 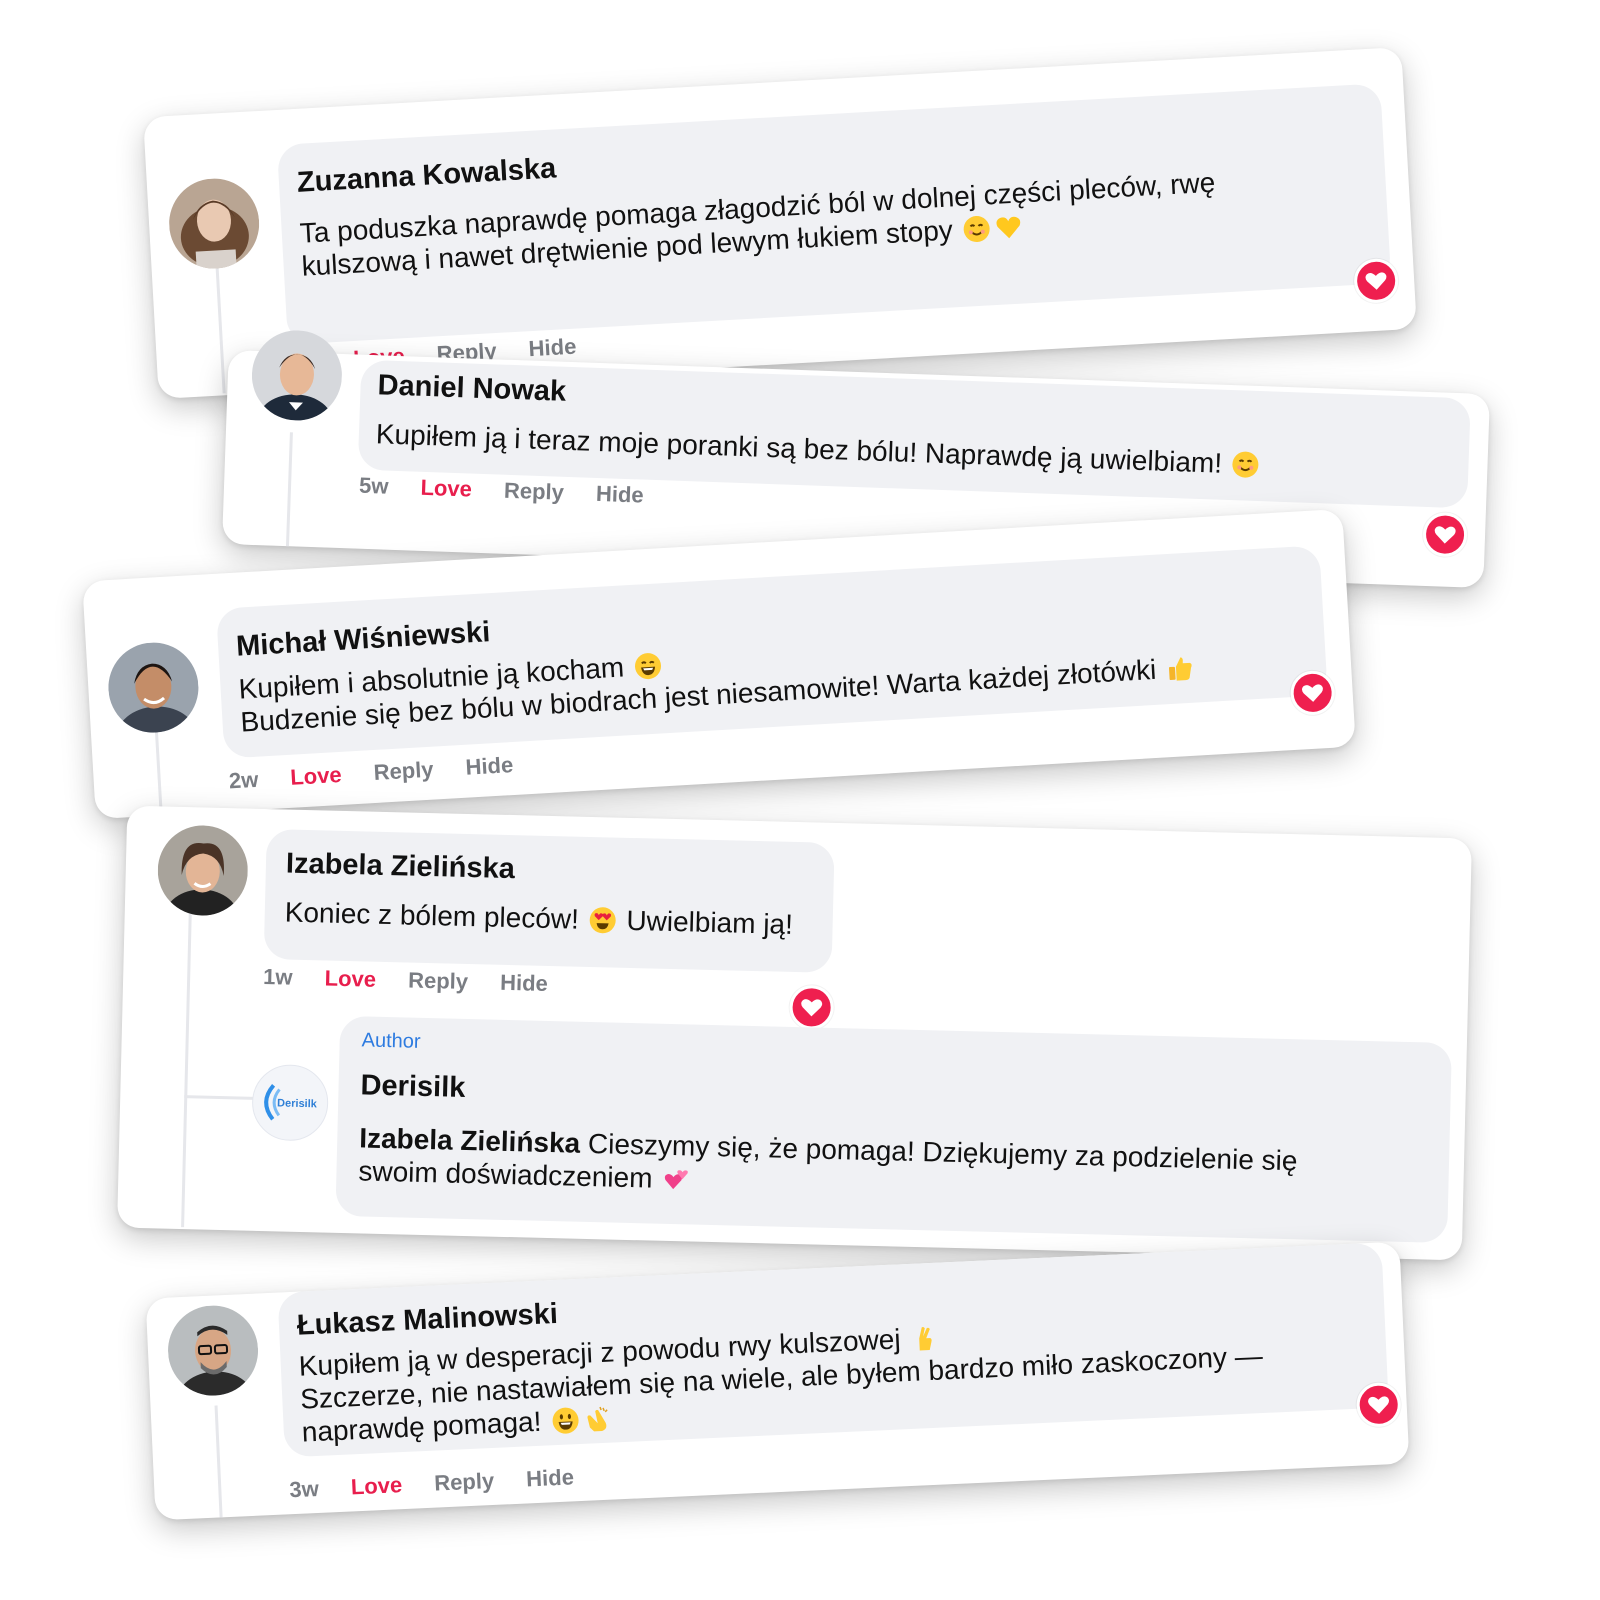 I want to click on comment-line-text: Koniec z bólem pleców!, so click(x=432, y=915).